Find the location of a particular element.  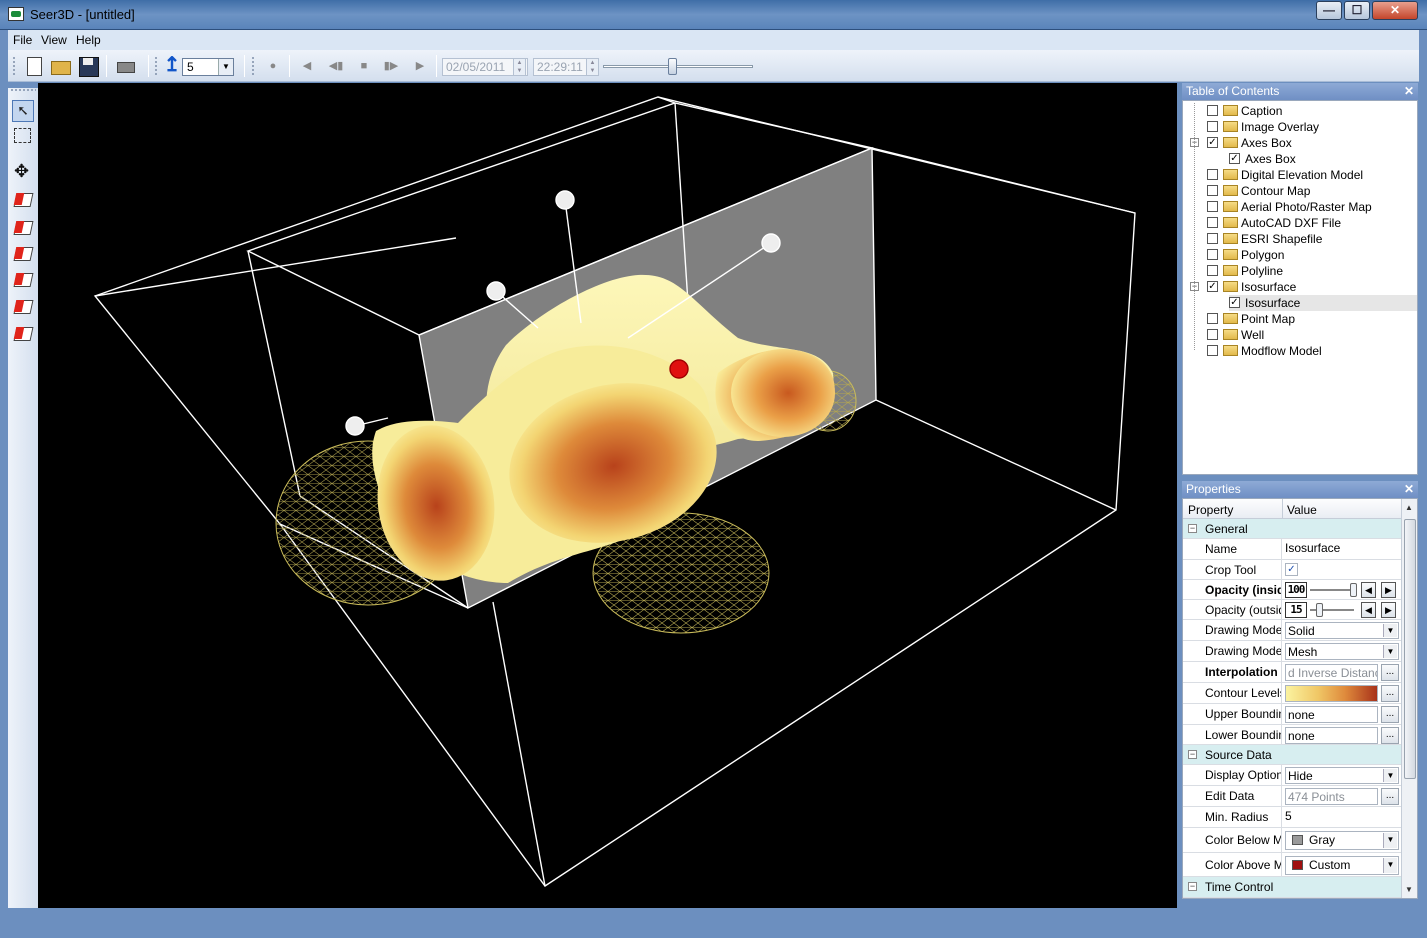

select-pointer-icon is located at coordinates (23, 111).